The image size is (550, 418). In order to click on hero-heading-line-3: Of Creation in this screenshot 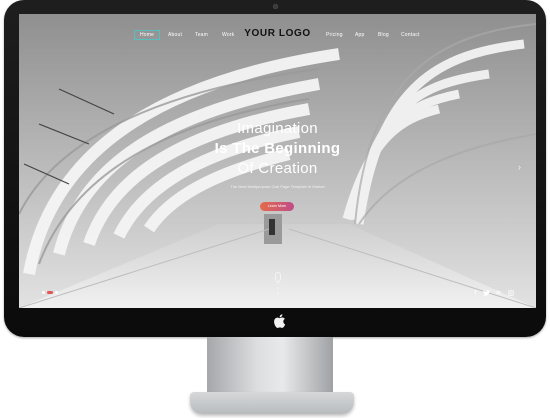, I will do `click(277, 168)`.